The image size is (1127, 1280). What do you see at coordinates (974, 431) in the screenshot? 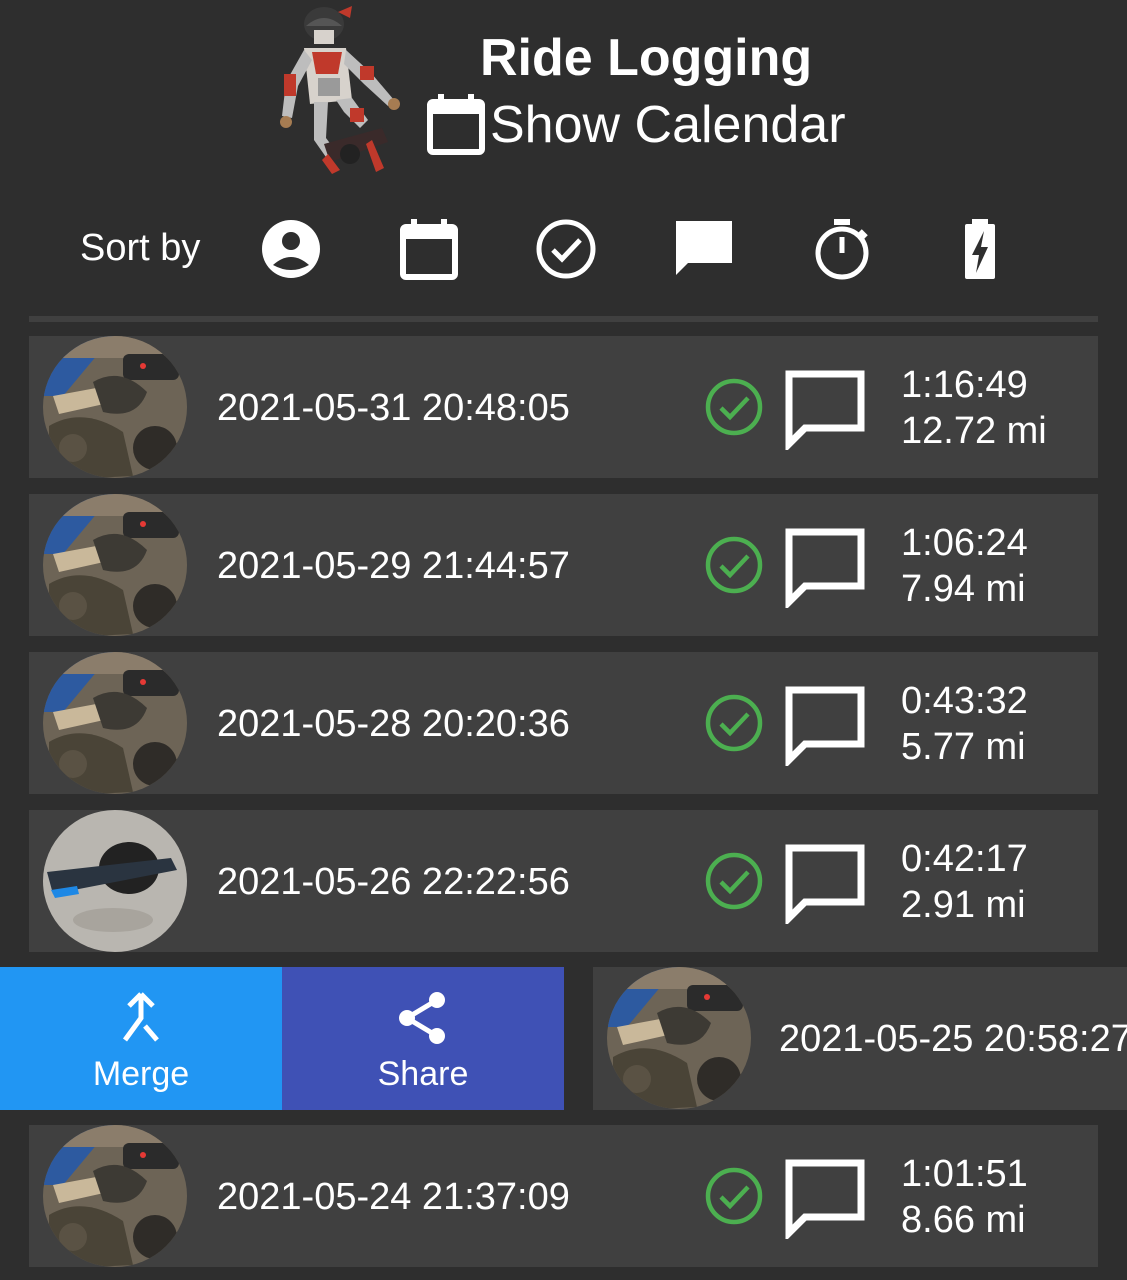
I see `ride-distance: 12.72 mi` at bounding box center [974, 431].